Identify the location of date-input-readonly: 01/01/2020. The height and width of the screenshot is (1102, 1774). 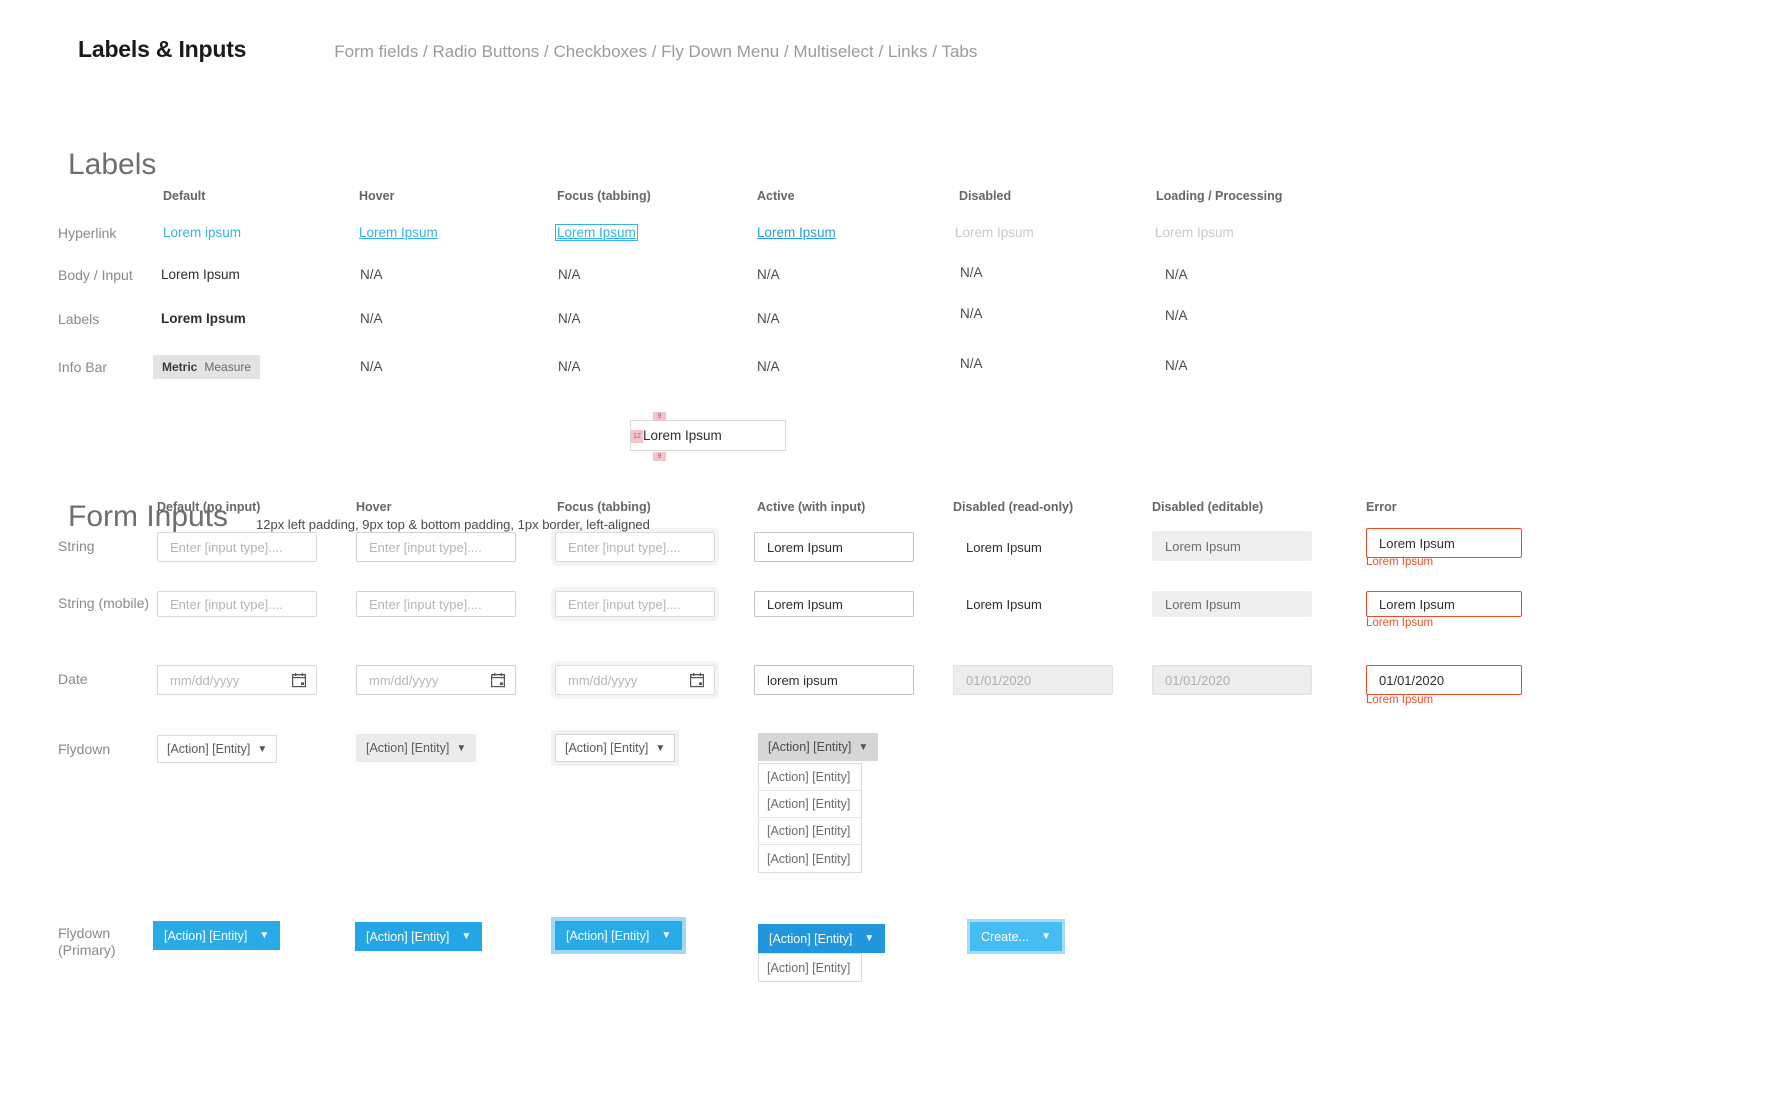
(1033, 680).